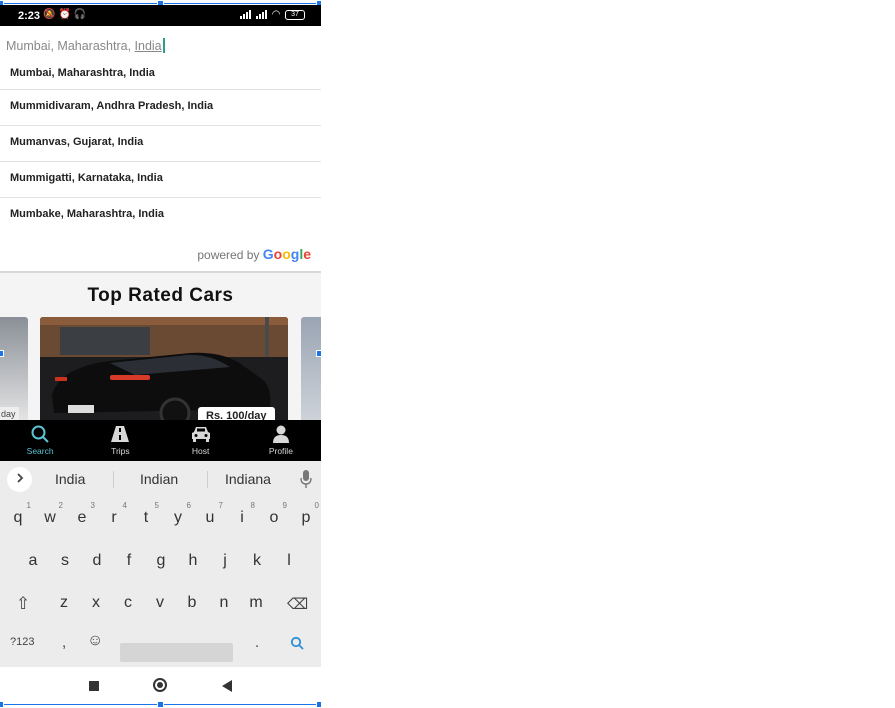 Image resolution: width=895 pixels, height=708 pixels. I want to click on google-logo-letter: e, so click(307, 254).